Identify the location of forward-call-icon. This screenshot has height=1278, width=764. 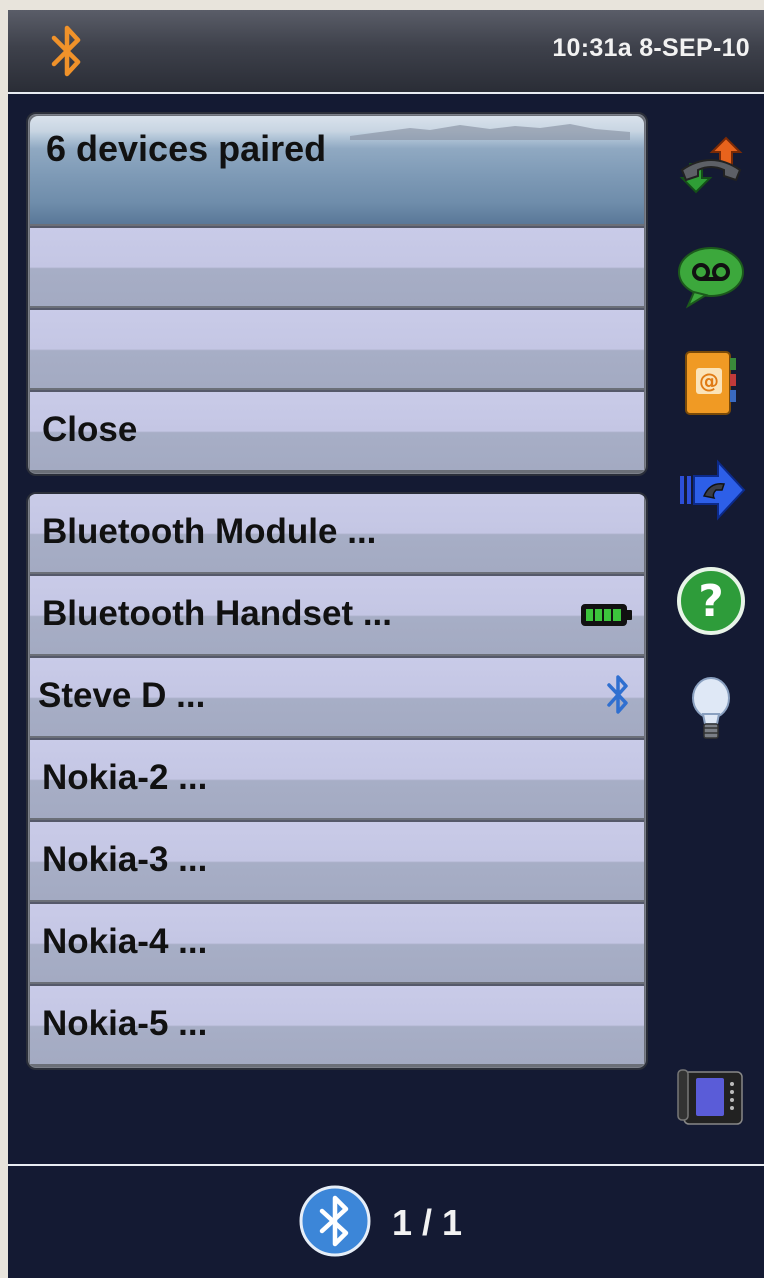
(711, 491).